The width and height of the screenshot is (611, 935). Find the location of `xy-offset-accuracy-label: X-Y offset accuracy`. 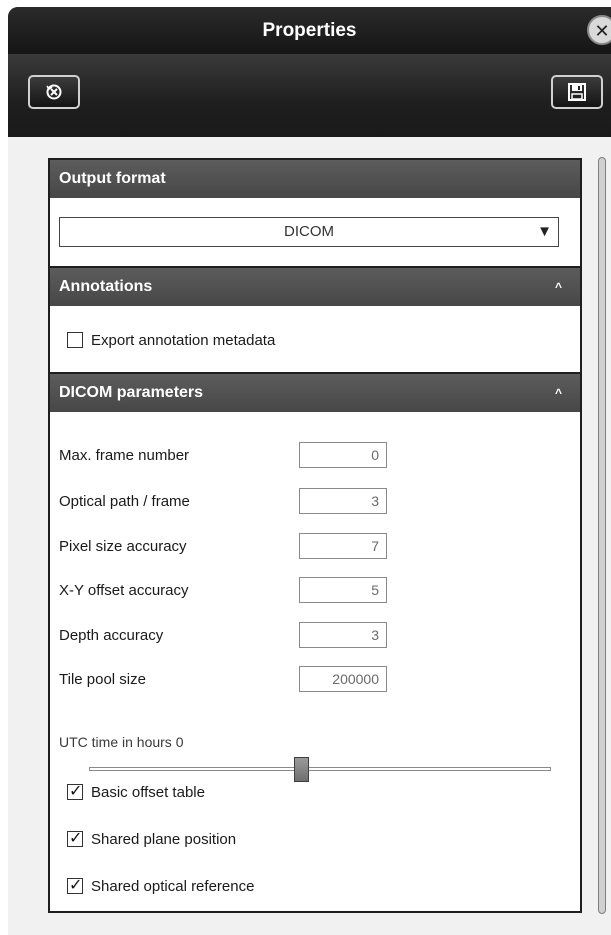

xy-offset-accuracy-label: X-Y offset accuracy is located at coordinates (124, 590).